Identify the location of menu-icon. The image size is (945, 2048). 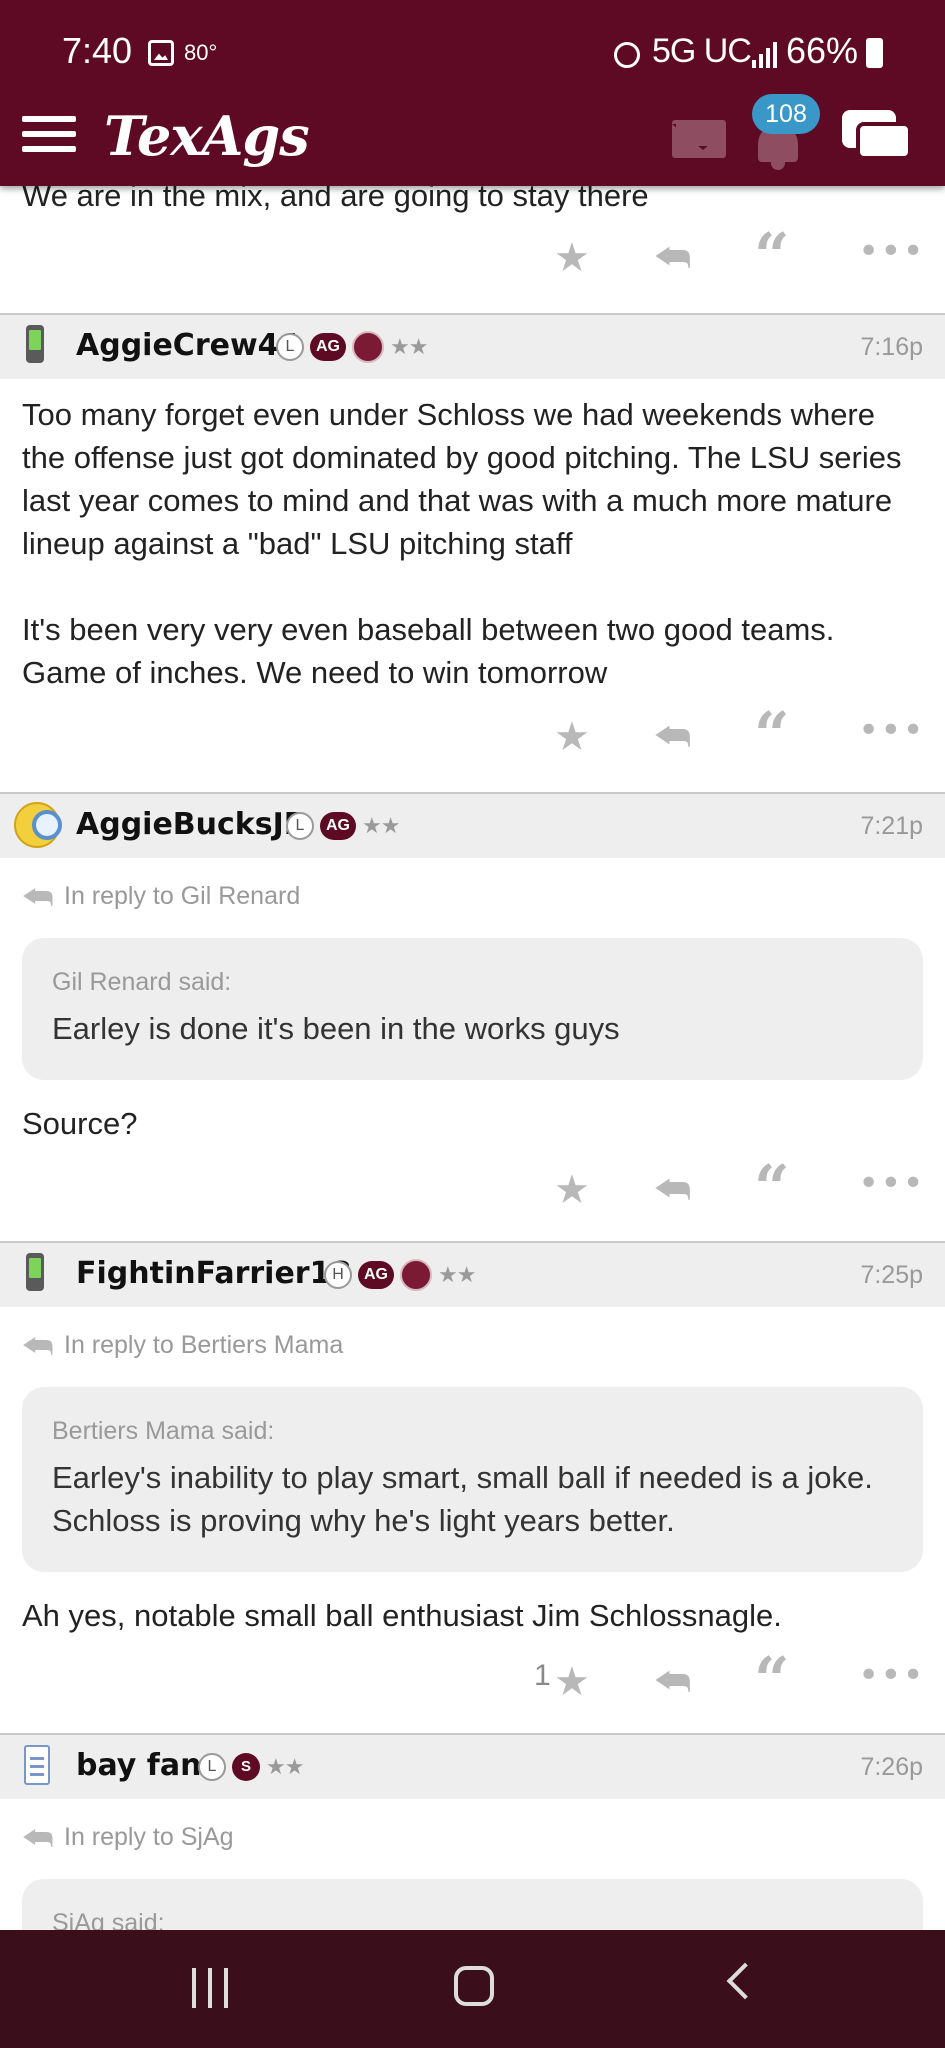
(49, 134).